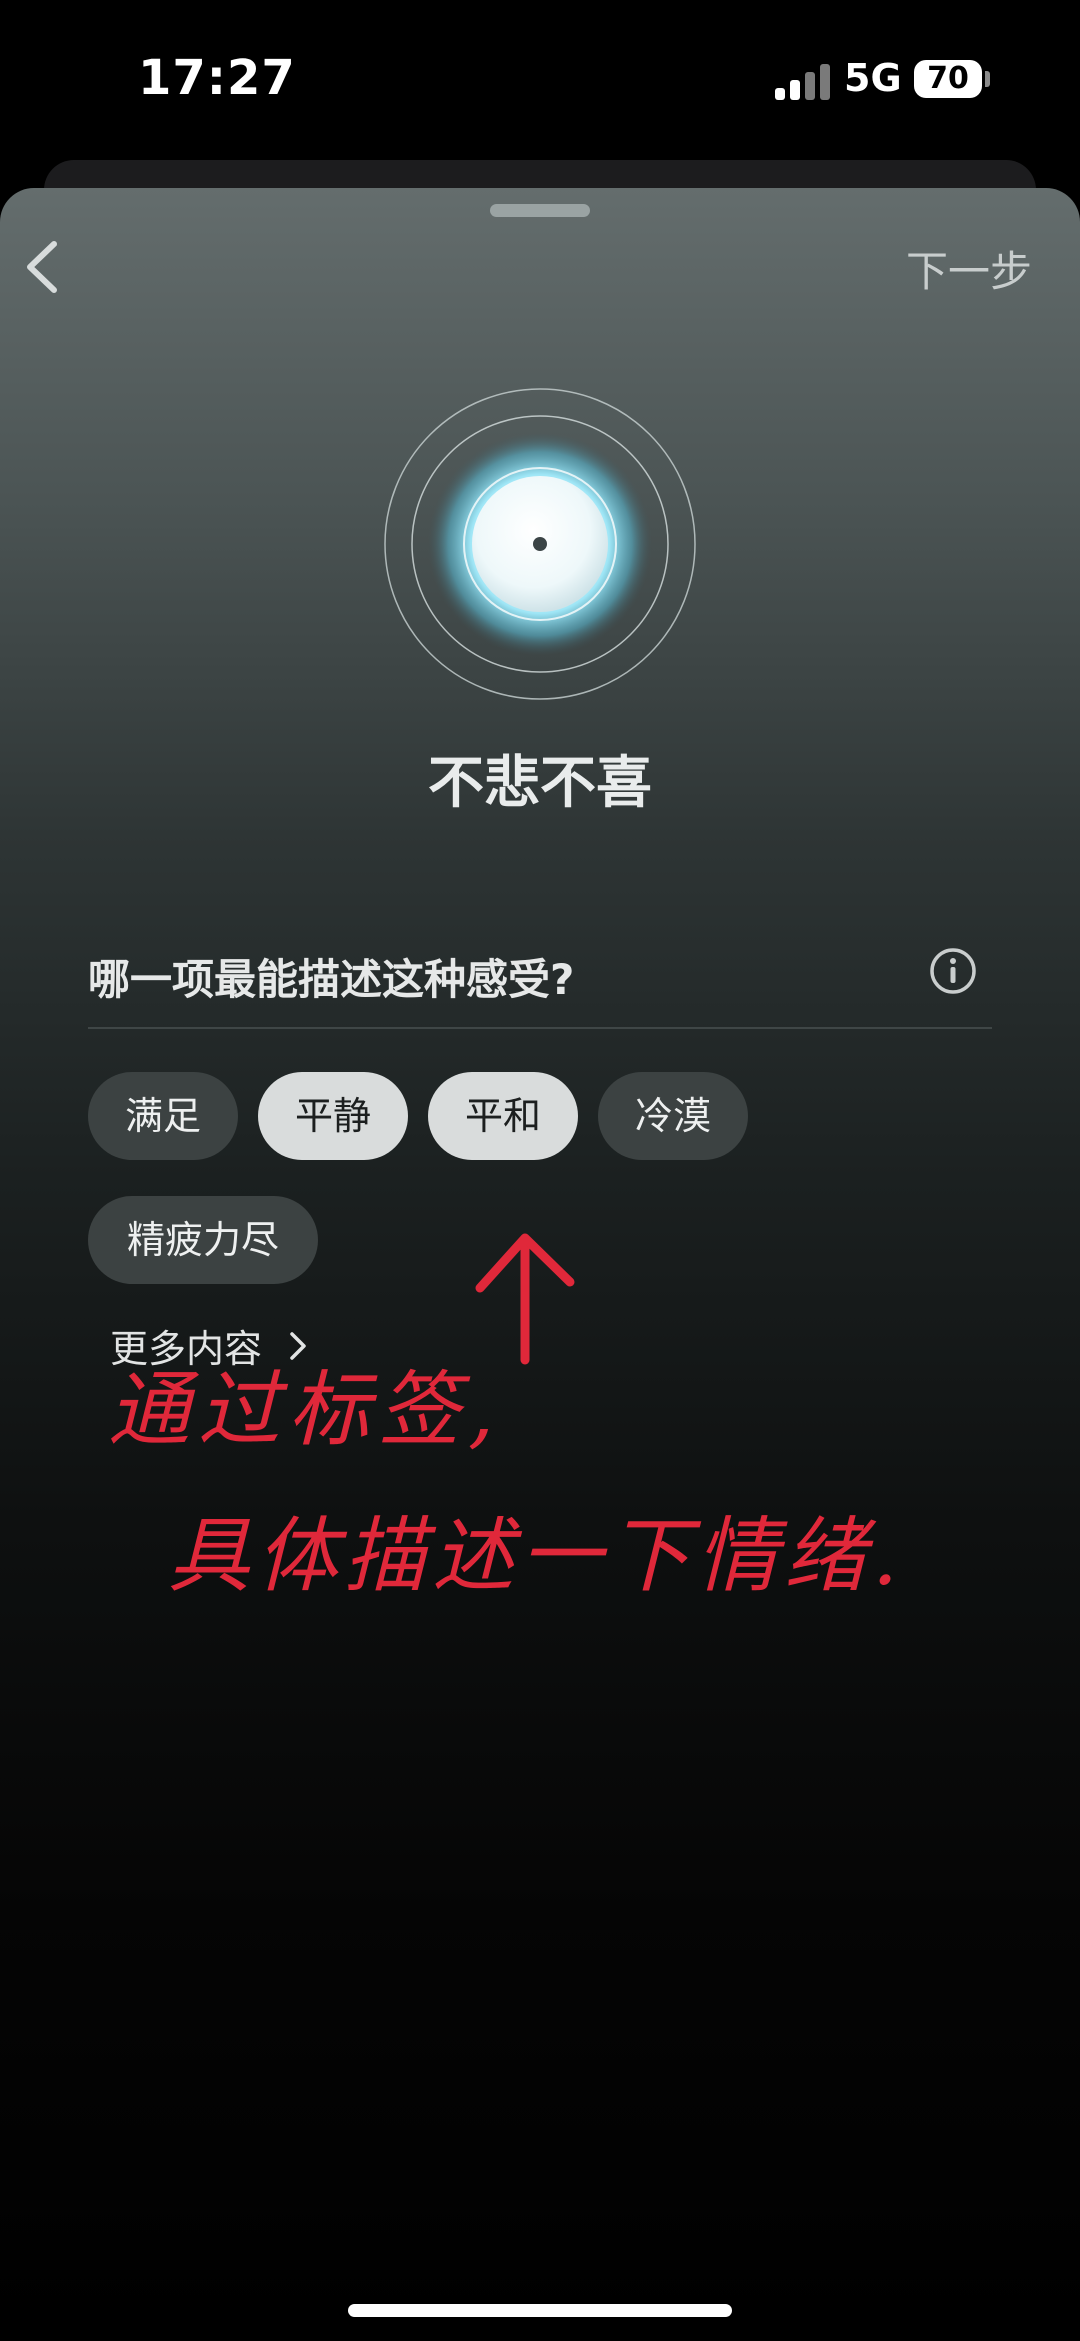 This screenshot has height=2341, width=1080. Describe the element at coordinates (503, 1116) in the screenshot. I see `tag-chip: 平和` at that location.